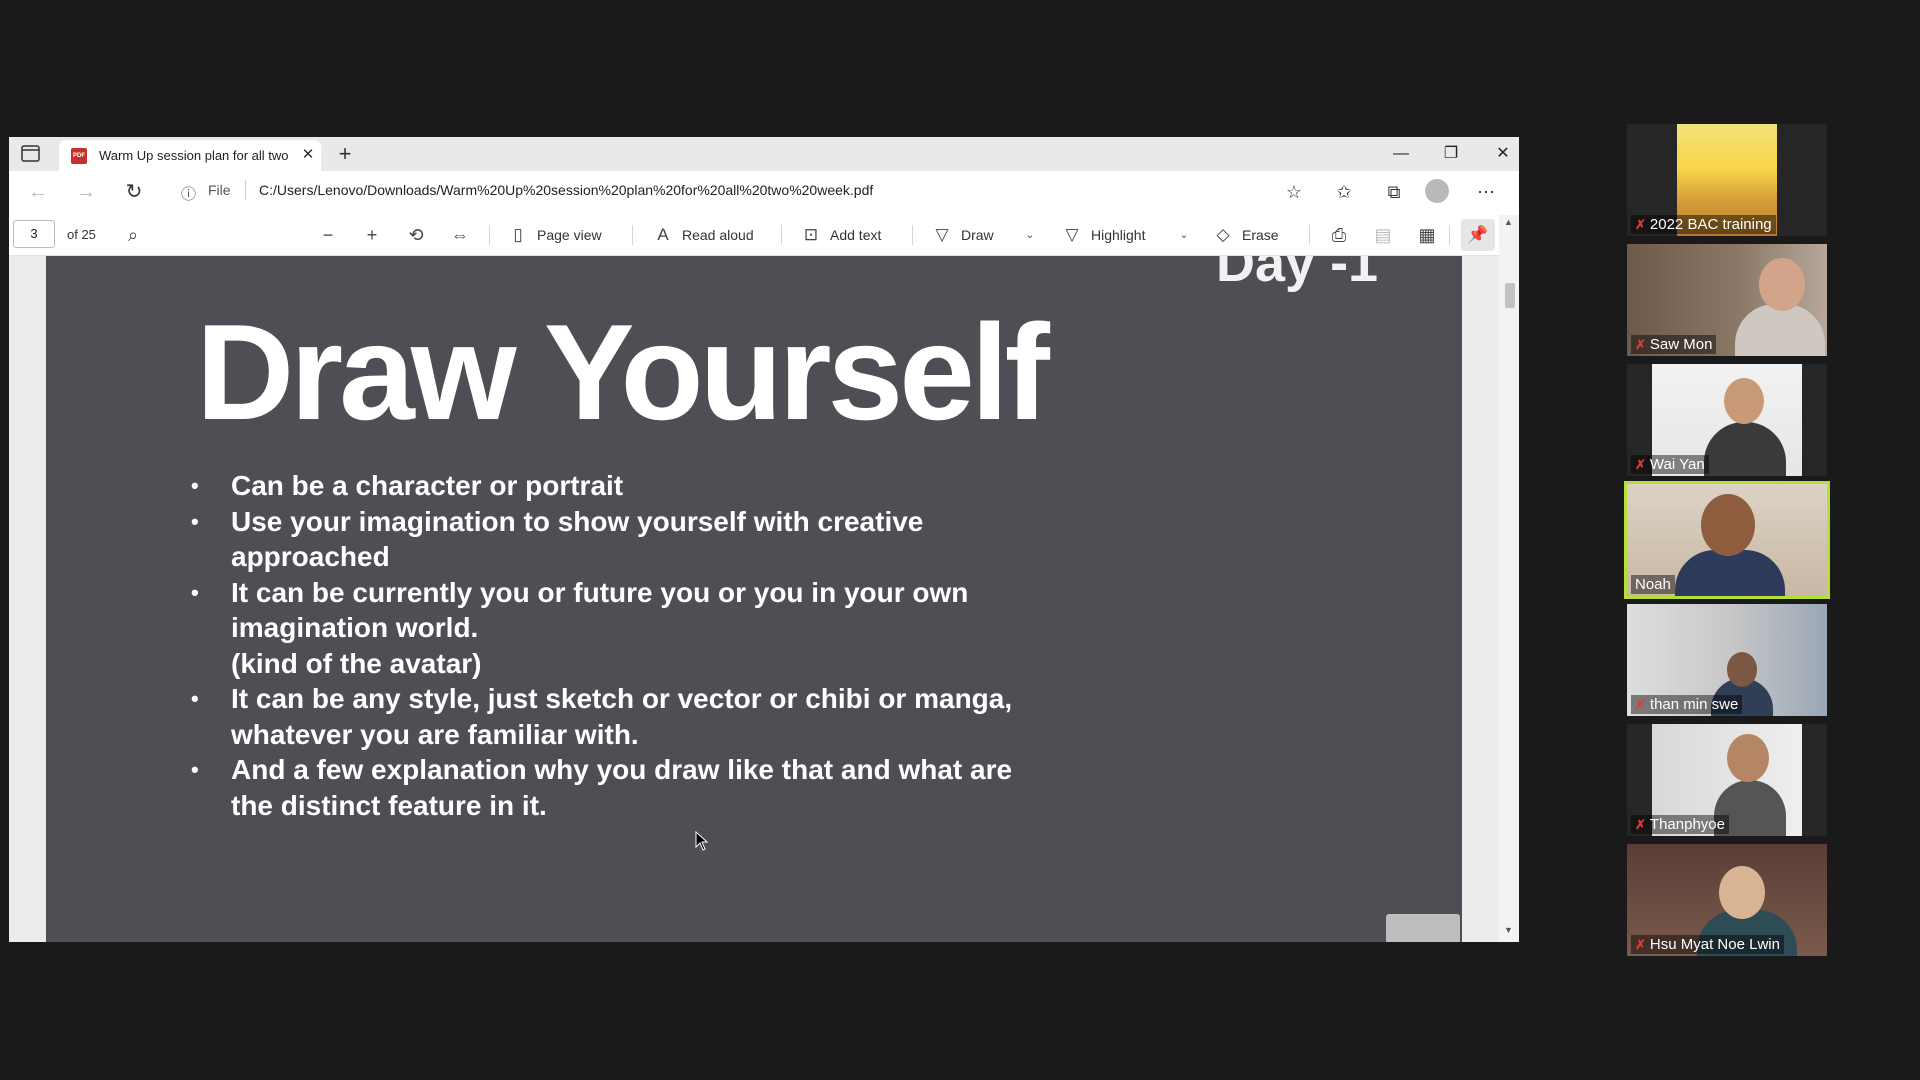 This screenshot has width=1920, height=1080. Describe the element at coordinates (1245, 235) in the screenshot. I see `erase-button: ◇ Erase` at that location.